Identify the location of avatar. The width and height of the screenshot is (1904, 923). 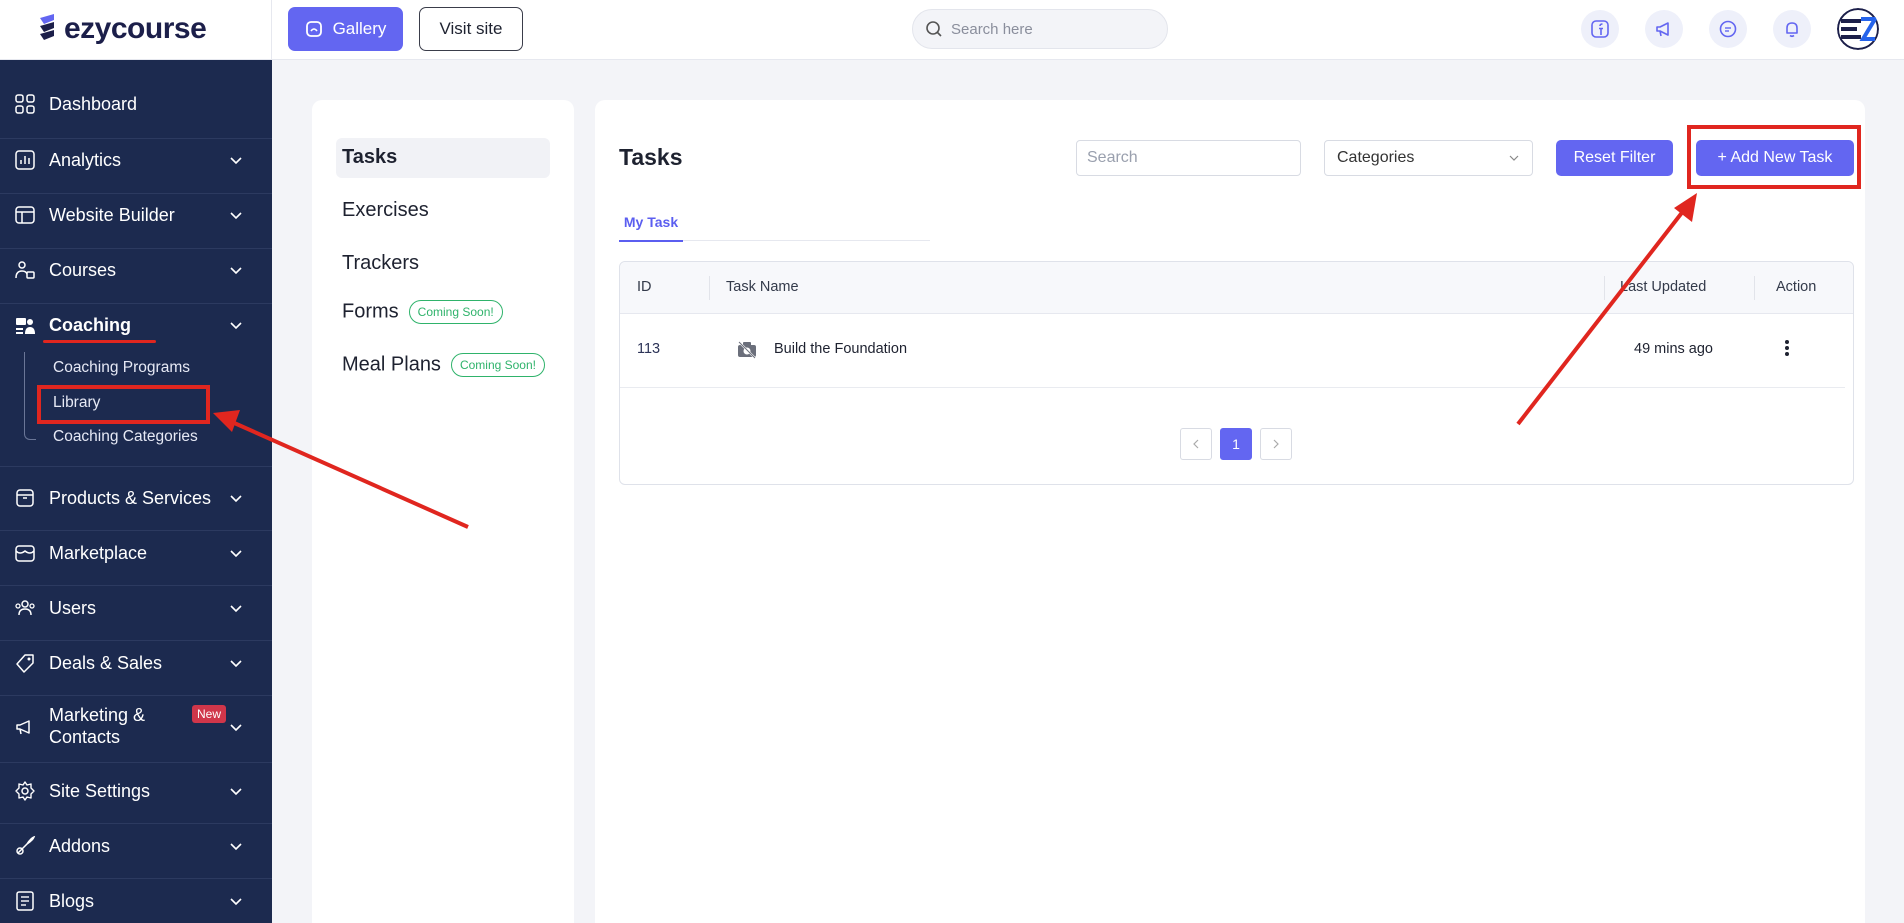
(1858, 29).